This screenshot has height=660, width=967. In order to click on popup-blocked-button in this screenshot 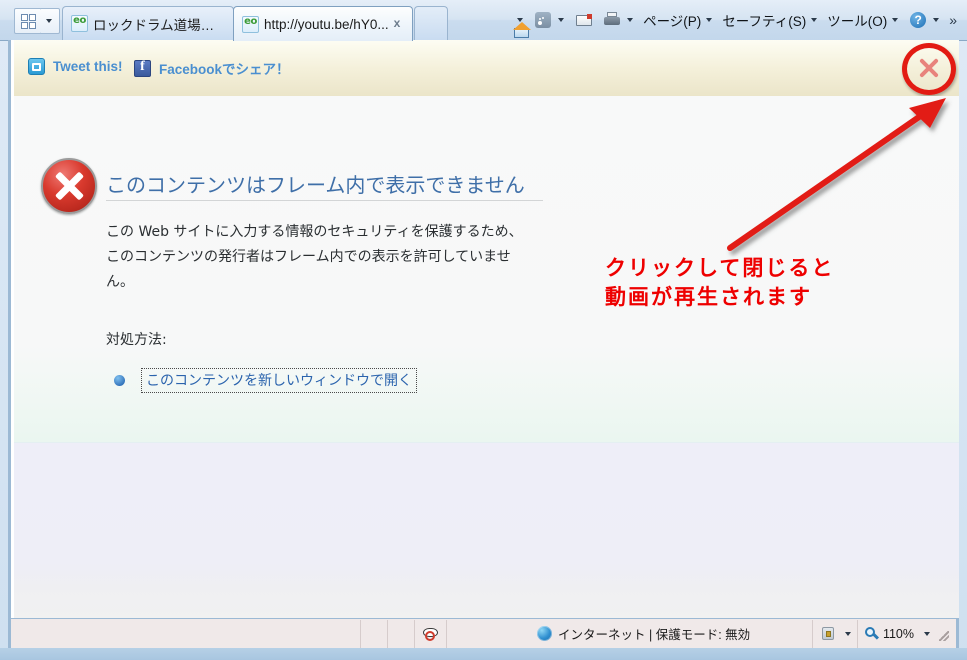, I will do `click(431, 633)`.